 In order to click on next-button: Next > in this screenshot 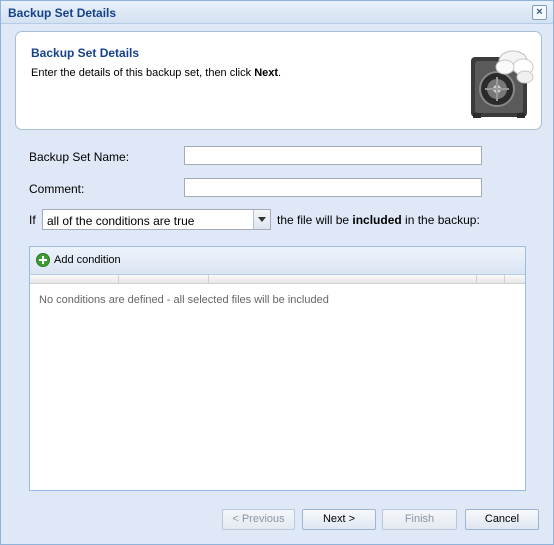, I will do `click(339, 519)`.